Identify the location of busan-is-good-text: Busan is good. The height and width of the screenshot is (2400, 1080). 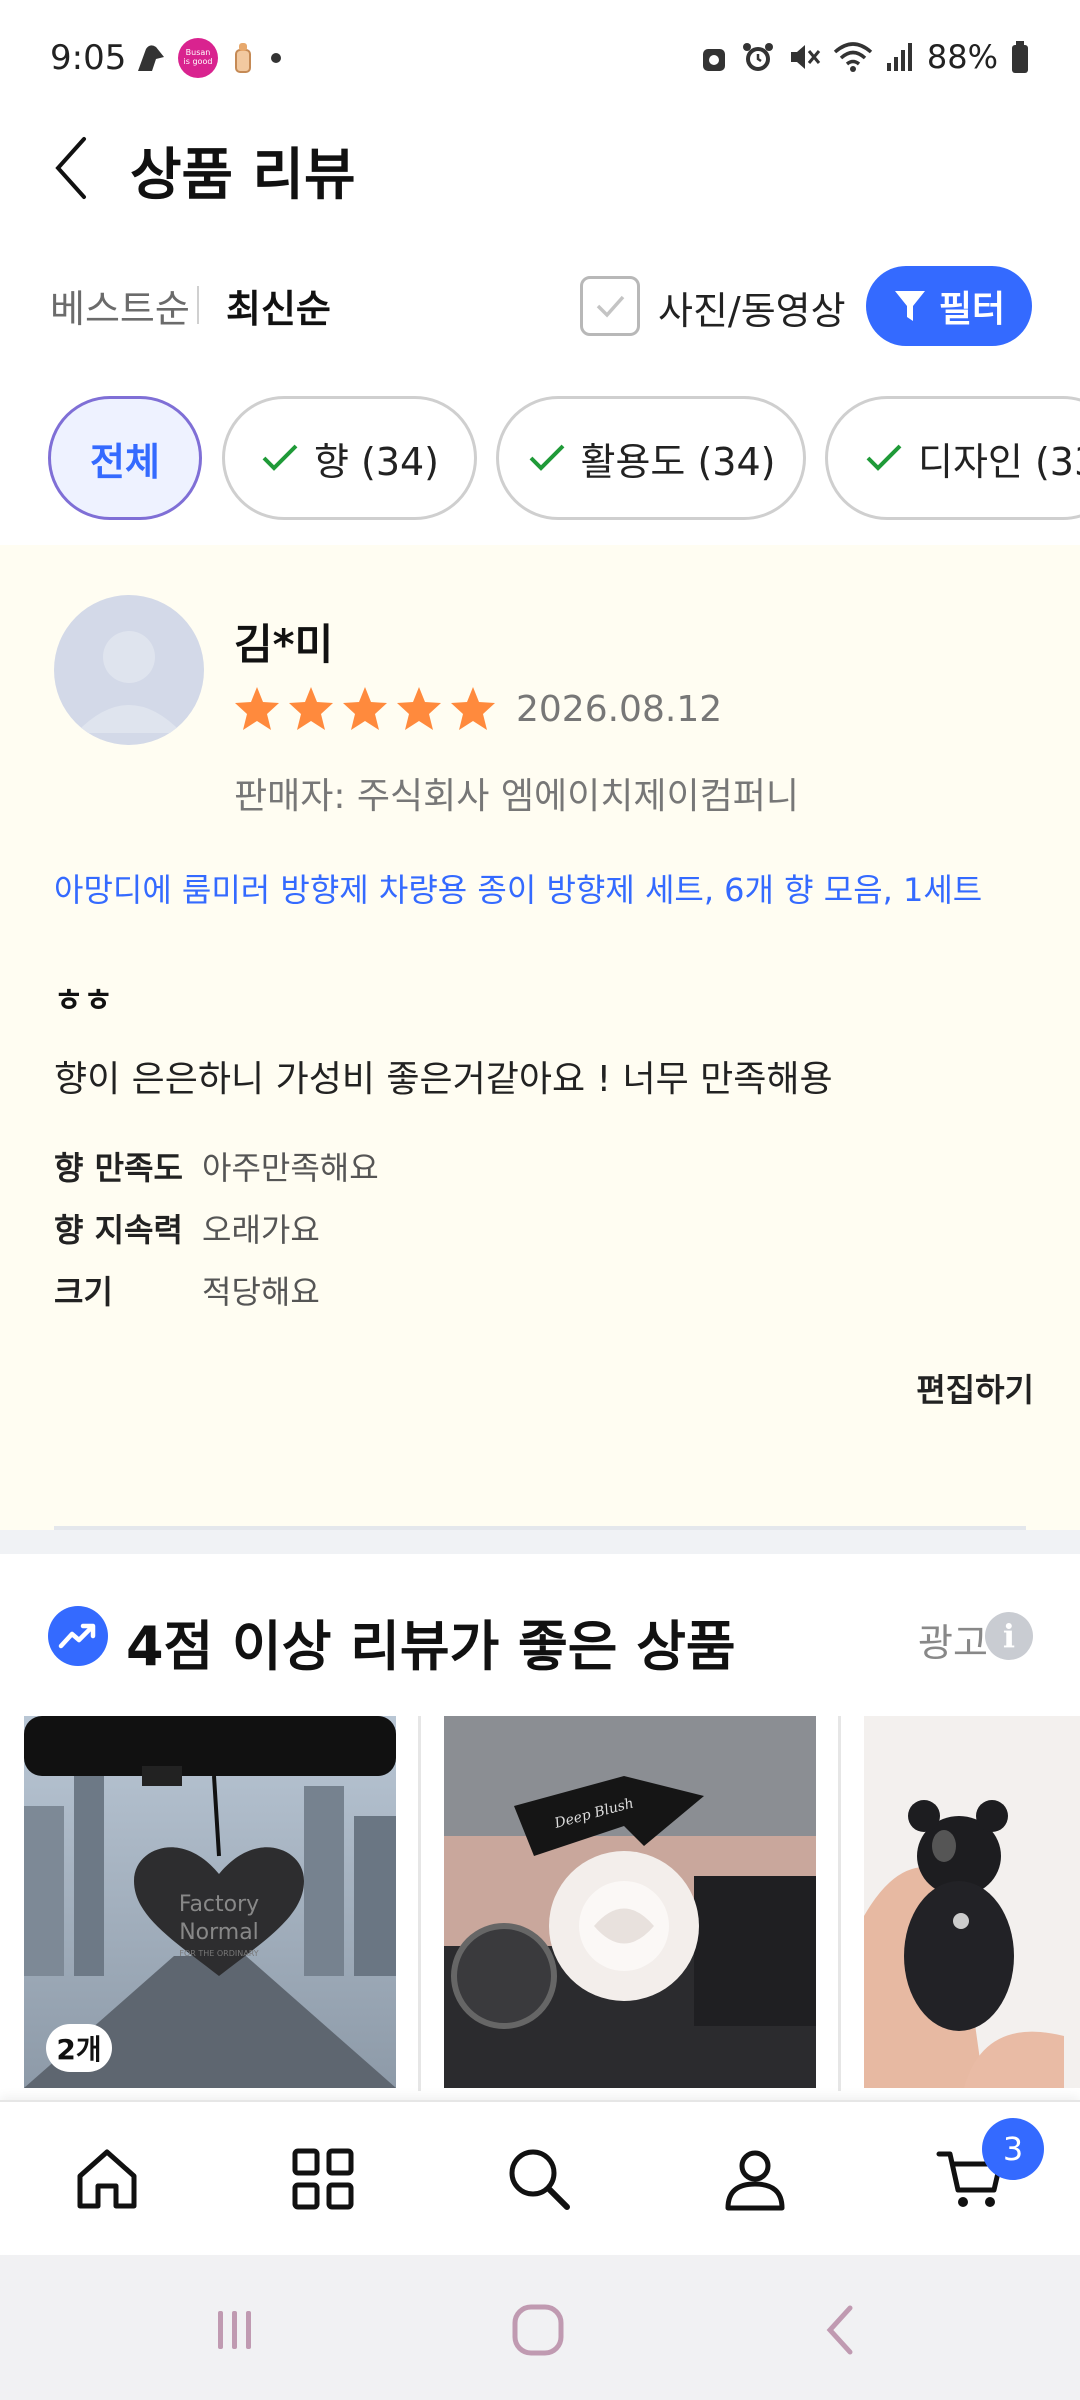
(198, 57).